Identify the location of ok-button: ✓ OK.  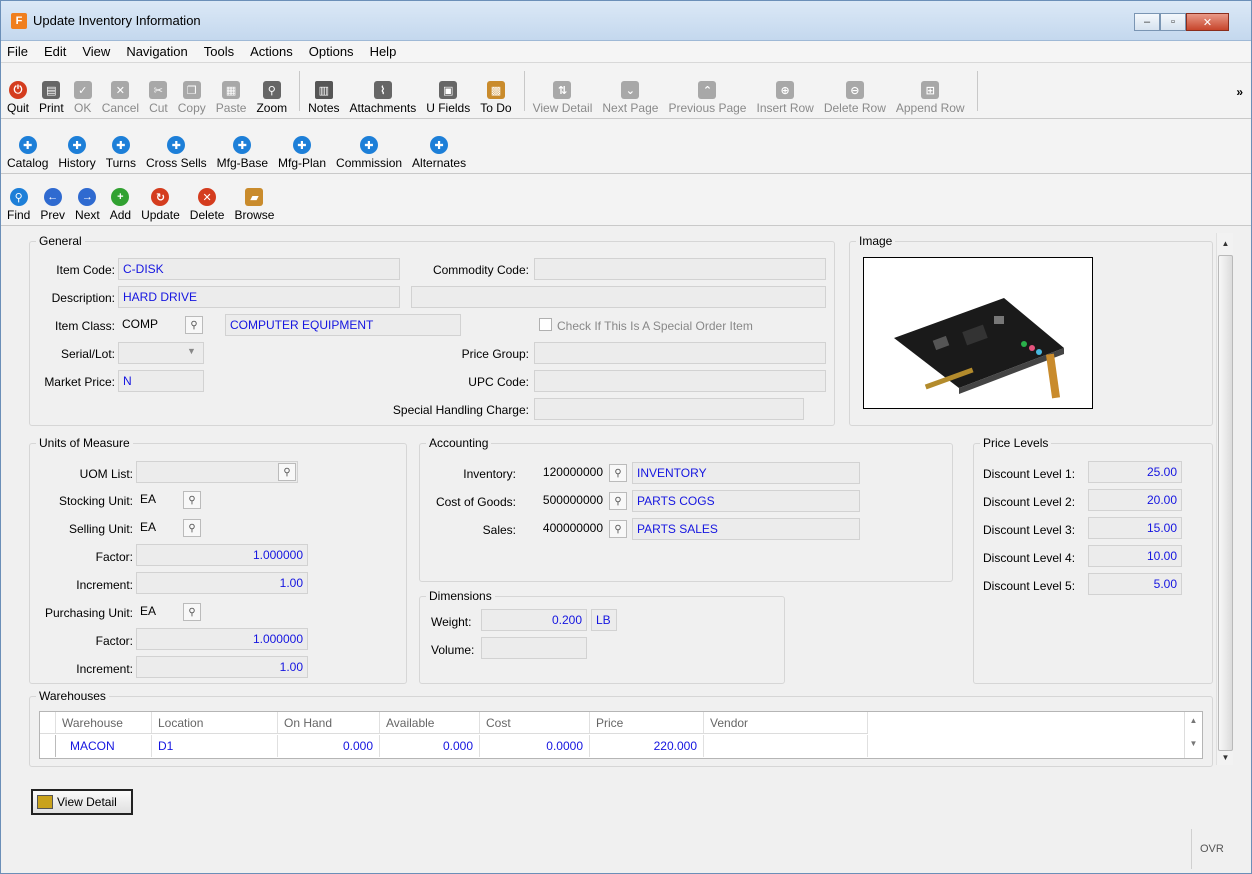
(82, 98).